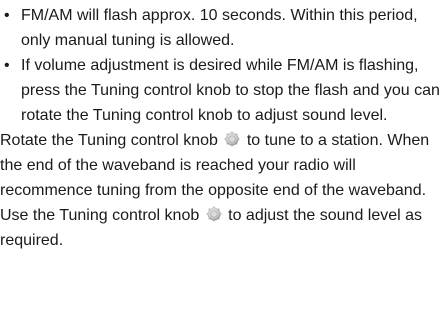 The width and height of the screenshot is (448, 333). What do you see at coordinates (109, 140) in the screenshot?
I see `paragraph-text-start: Rotate the Tuning control knob` at bounding box center [109, 140].